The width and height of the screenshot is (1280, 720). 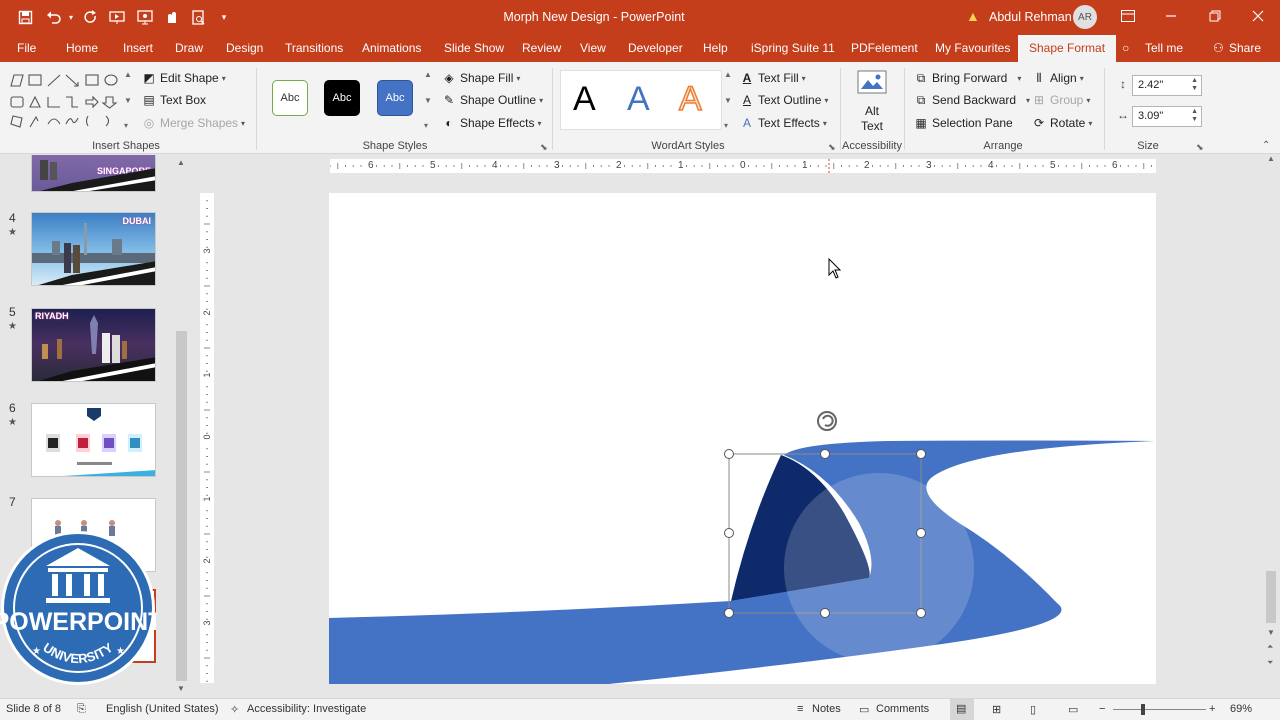 What do you see at coordinates (1167, 116) in the screenshot?
I see `shape-width-input: 3.09" ▲ ▼` at bounding box center [1167, 116].